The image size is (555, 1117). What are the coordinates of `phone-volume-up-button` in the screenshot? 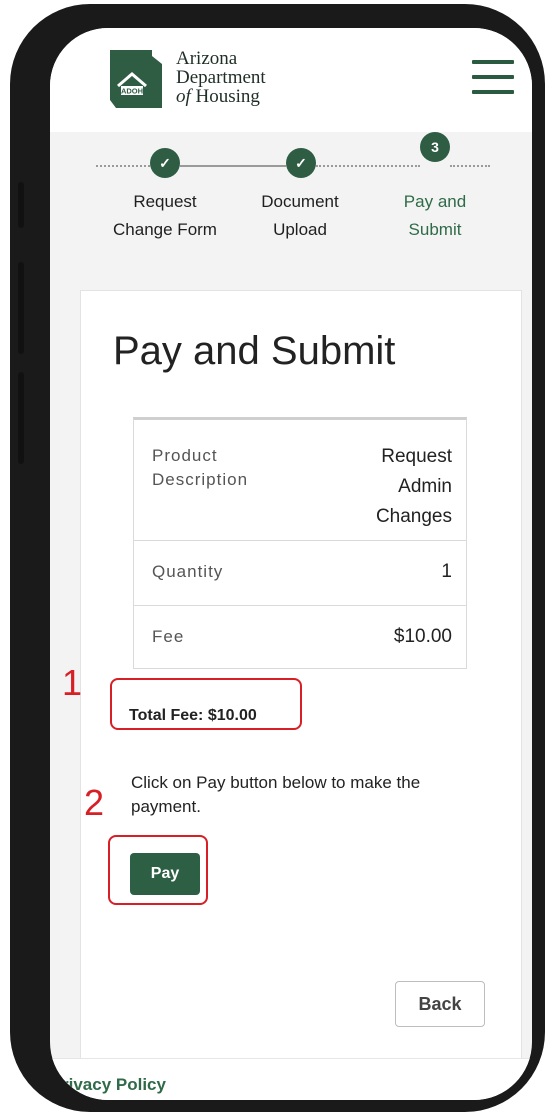 It's located at (21, 308).